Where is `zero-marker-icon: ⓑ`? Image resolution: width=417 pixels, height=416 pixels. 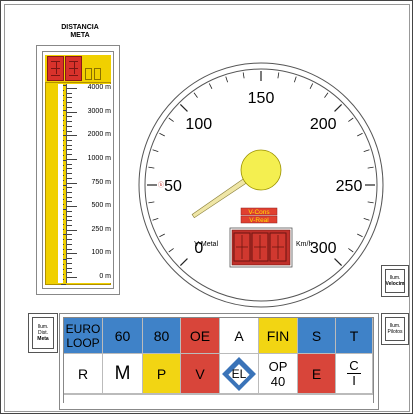 zero-marker-icon: ⓑ is located at coordinates (161, 185).